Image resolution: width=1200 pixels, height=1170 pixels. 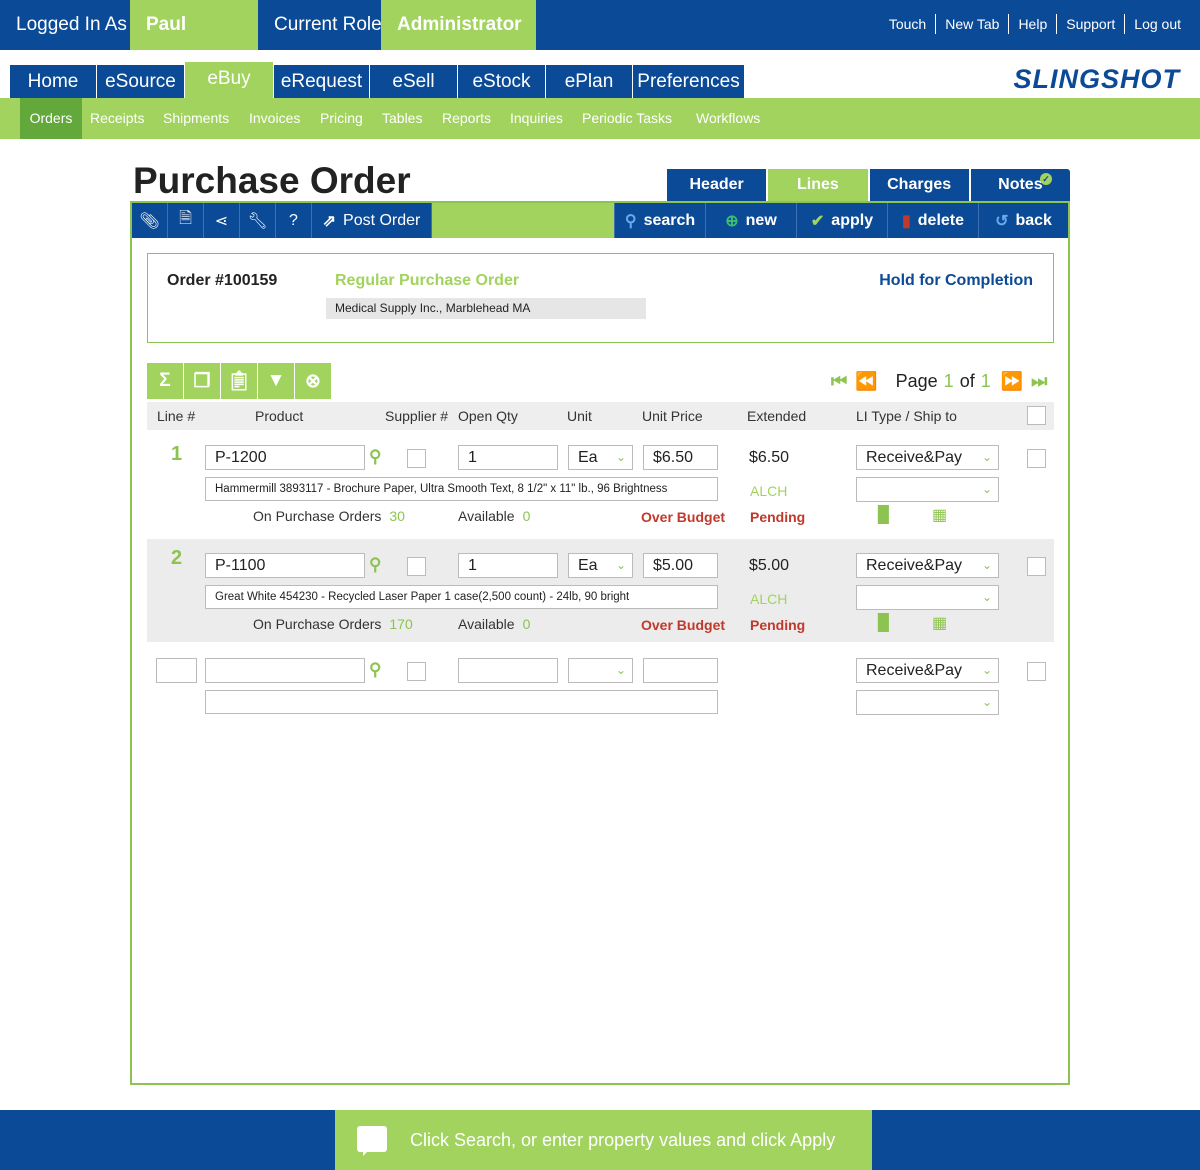 I want to click on clear-filter-button: ⊗, so click(x=313, y=381).